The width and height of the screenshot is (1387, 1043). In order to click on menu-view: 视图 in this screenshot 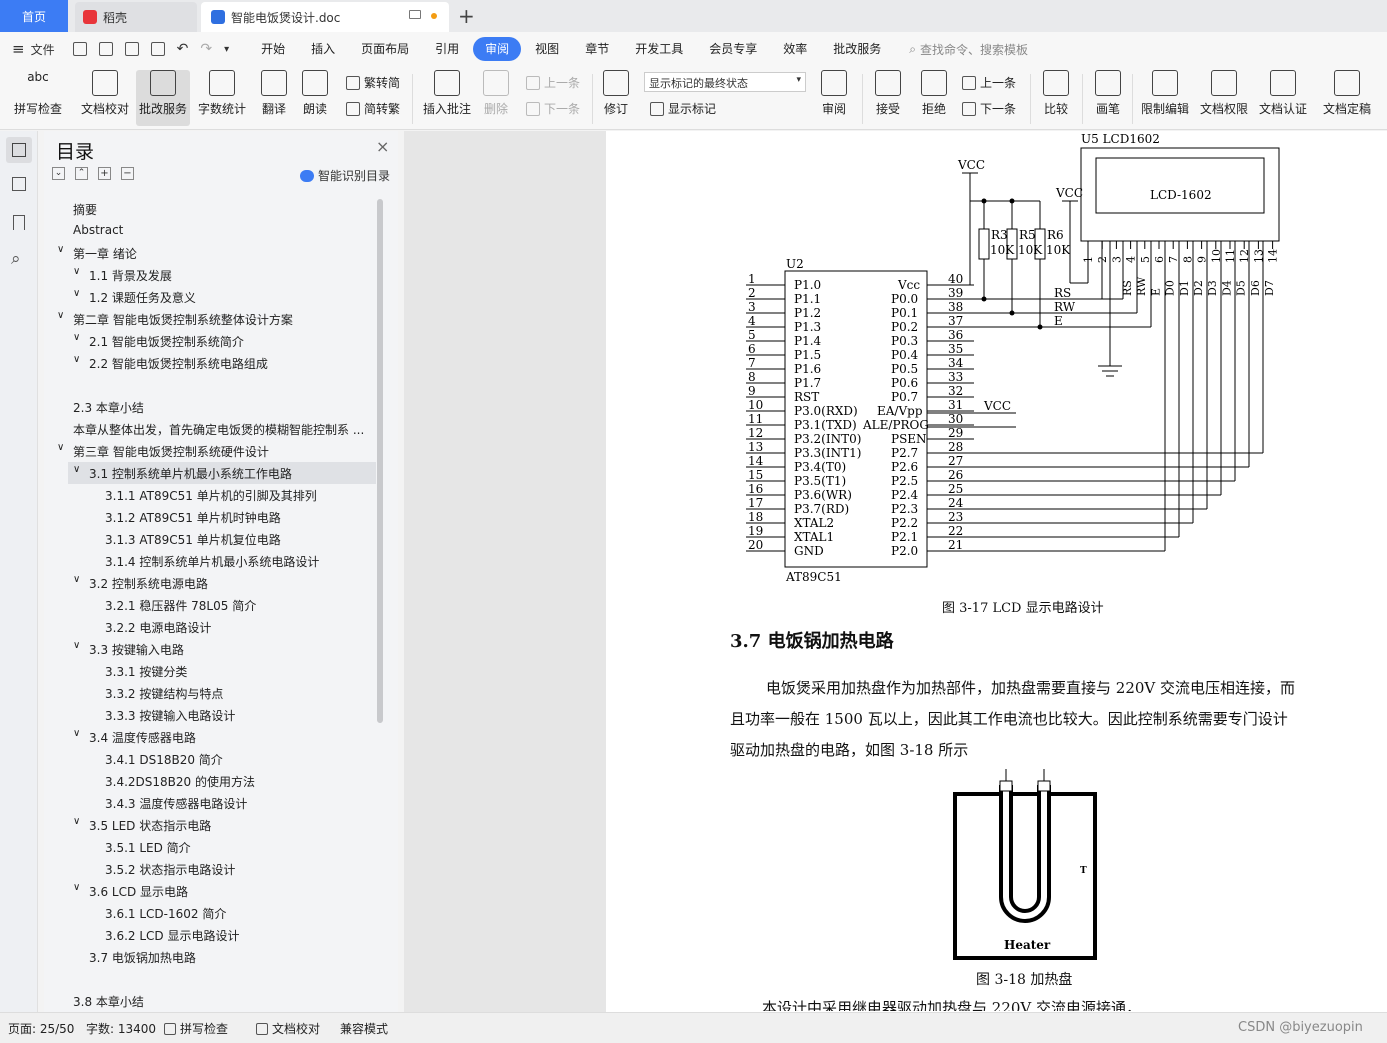, I will do `click(547, 49)`.